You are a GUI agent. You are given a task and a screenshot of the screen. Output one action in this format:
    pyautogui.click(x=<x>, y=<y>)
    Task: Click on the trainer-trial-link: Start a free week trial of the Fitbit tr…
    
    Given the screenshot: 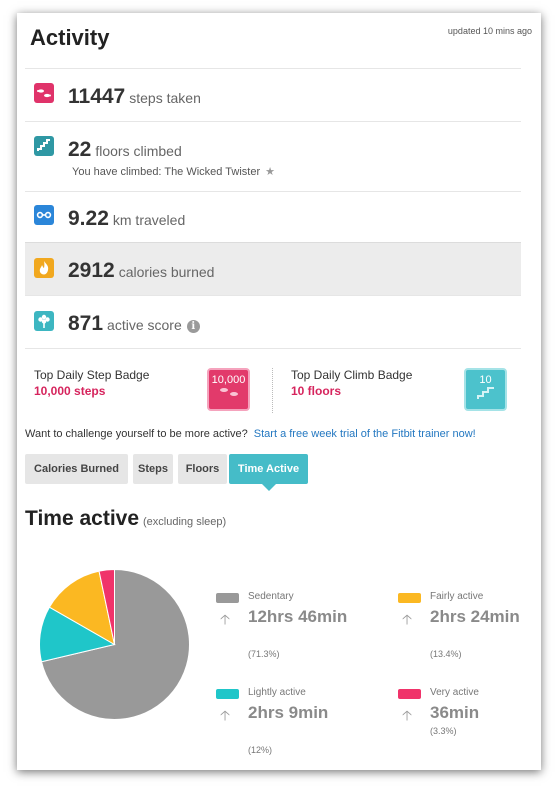 What is the action you would take?
    pyautogui.click(x=365, y=434)
    